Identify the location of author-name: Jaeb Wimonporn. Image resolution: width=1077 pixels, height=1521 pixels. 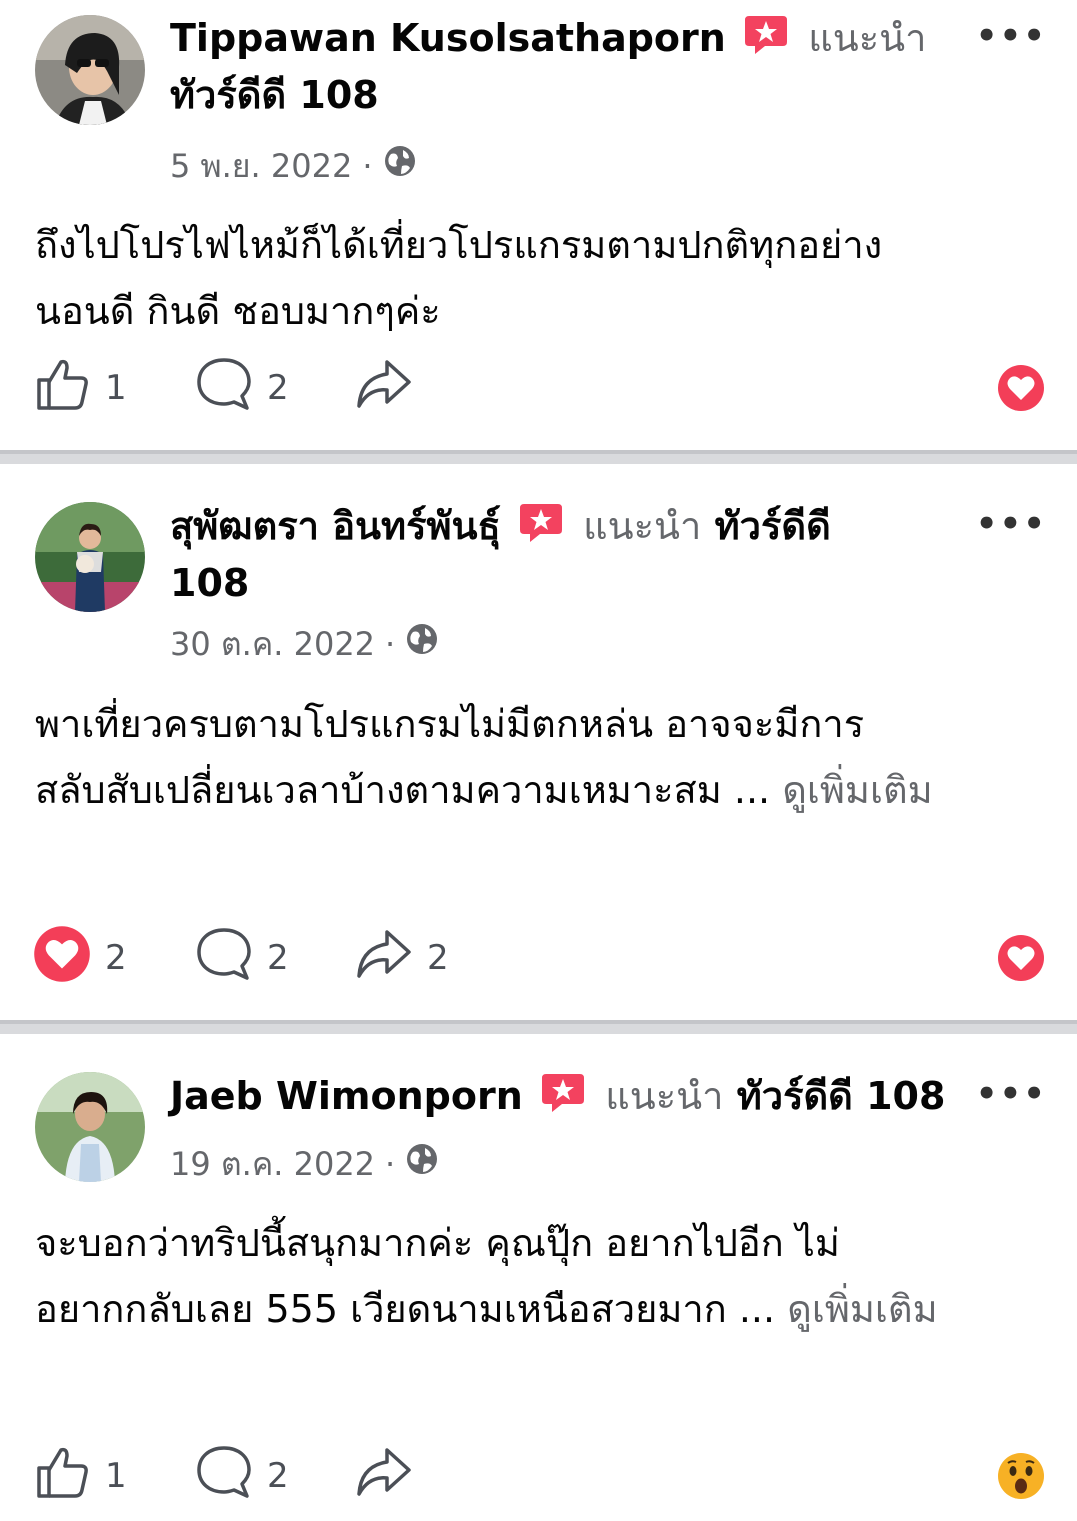
(346, 1096).